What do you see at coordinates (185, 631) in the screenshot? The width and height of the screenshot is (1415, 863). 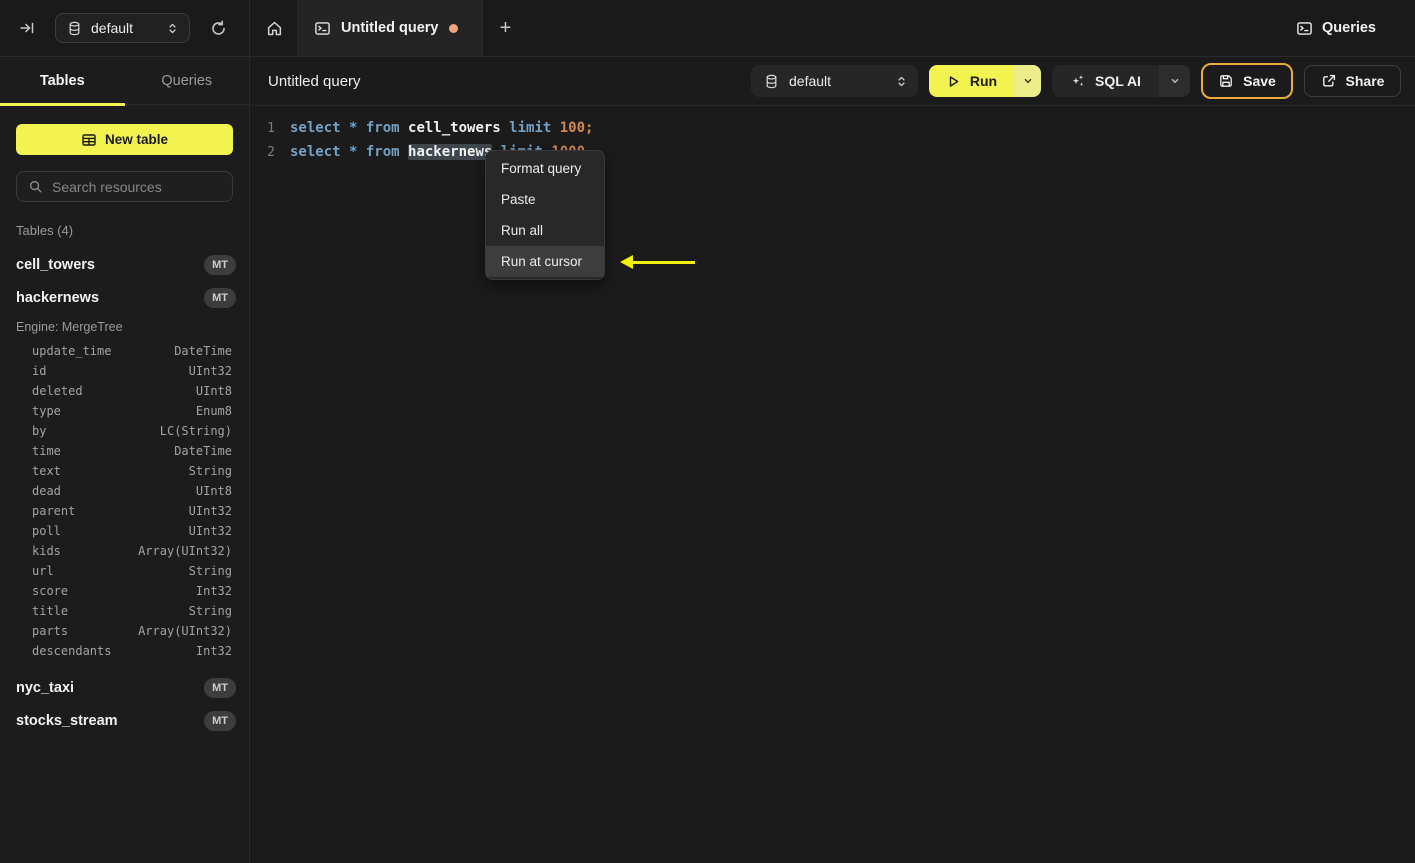 I see `column-type: Array(UInt32)` at bounding box center [185, 631].